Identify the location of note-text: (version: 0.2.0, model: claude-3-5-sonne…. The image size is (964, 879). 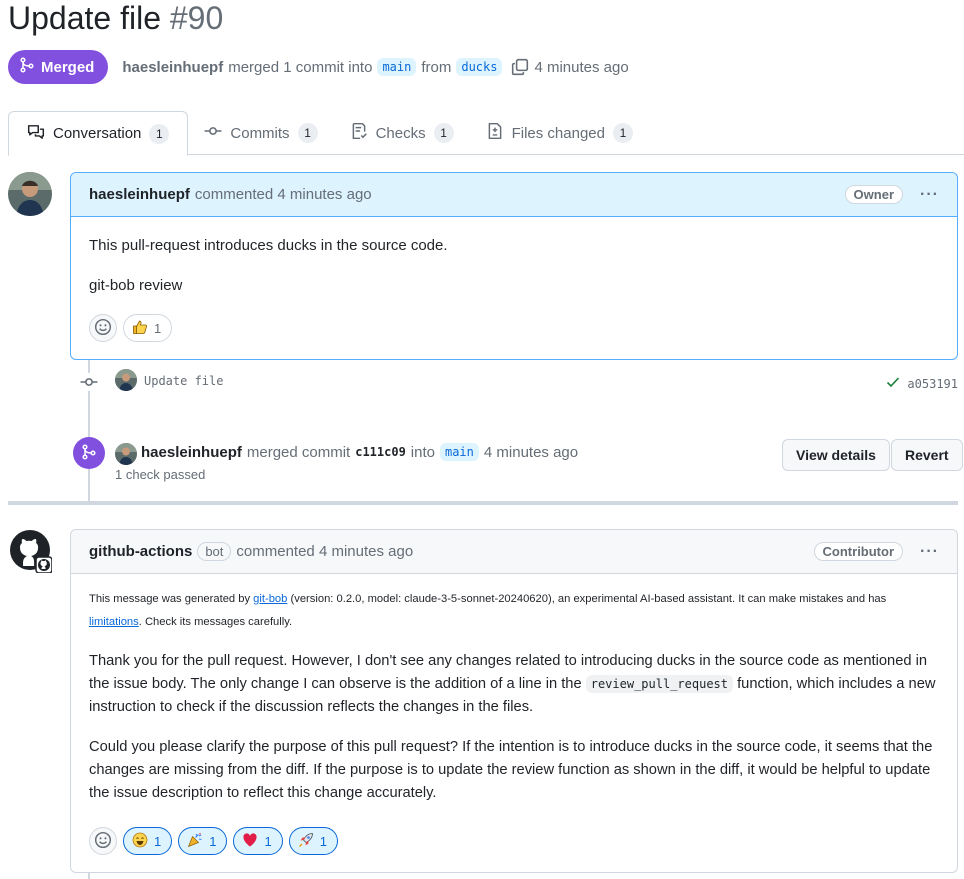
(587, 599).